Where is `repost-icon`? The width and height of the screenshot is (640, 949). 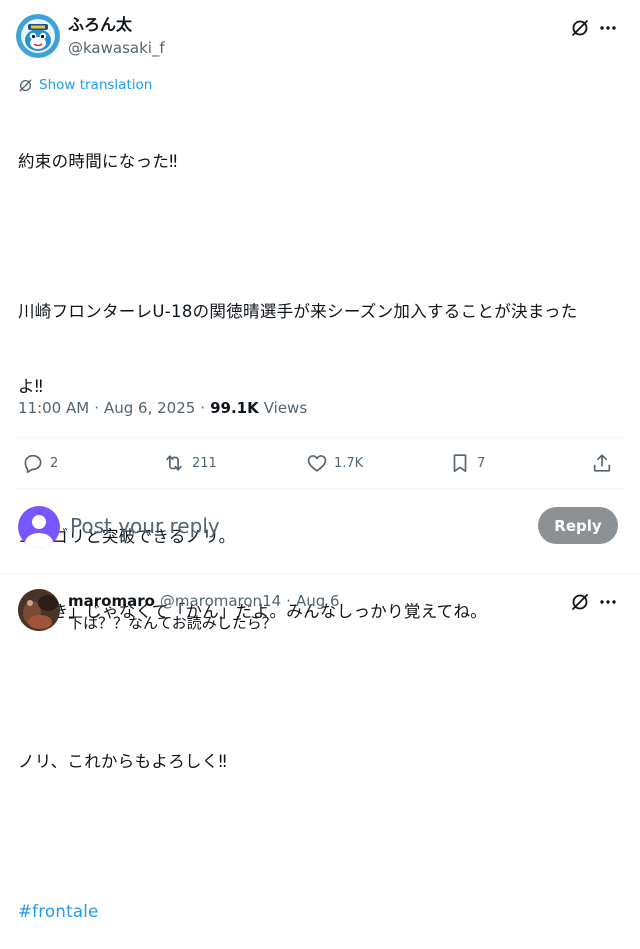 repost-icon is located at coordinates (174, 463).